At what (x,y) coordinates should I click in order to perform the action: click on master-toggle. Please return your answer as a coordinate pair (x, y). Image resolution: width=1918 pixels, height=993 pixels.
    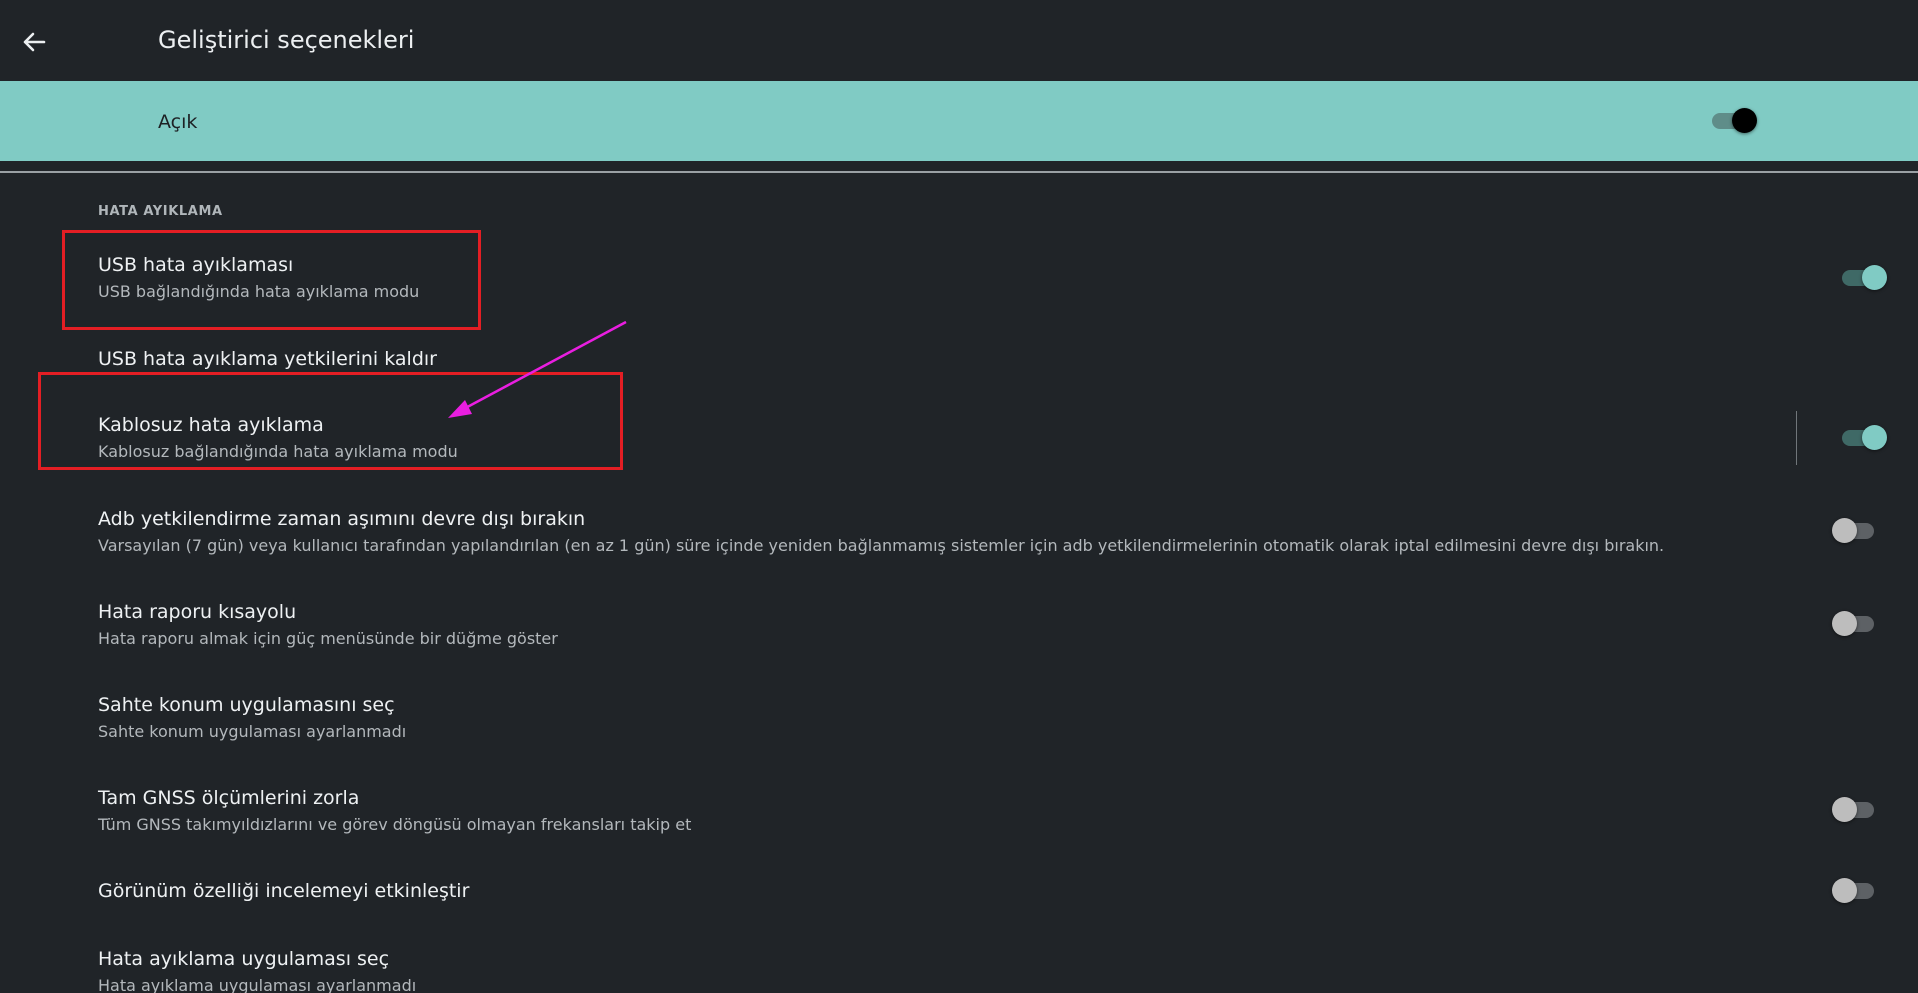
    Looking at the image, I should click on (1734, 120).